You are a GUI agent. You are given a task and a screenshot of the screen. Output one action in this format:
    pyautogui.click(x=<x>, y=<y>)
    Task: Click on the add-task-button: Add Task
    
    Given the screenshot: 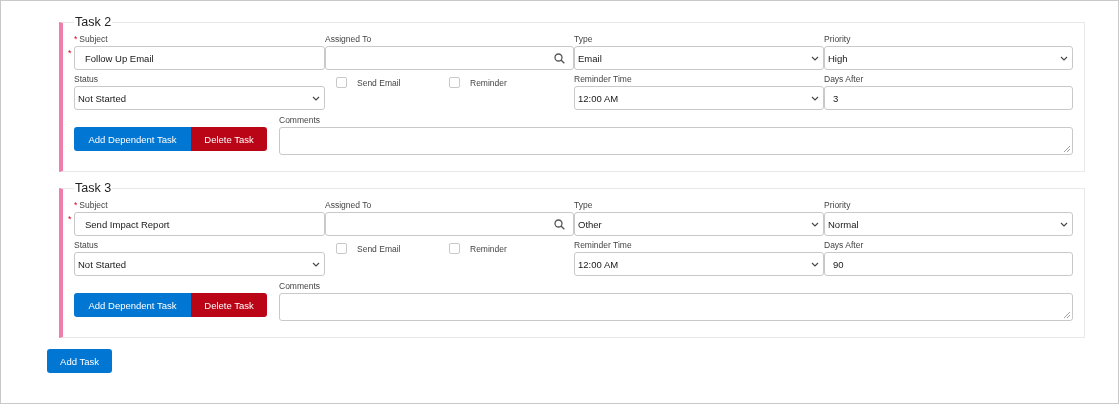 What is the action you would take?
    pyautogui.click(x=79, y=361)
    